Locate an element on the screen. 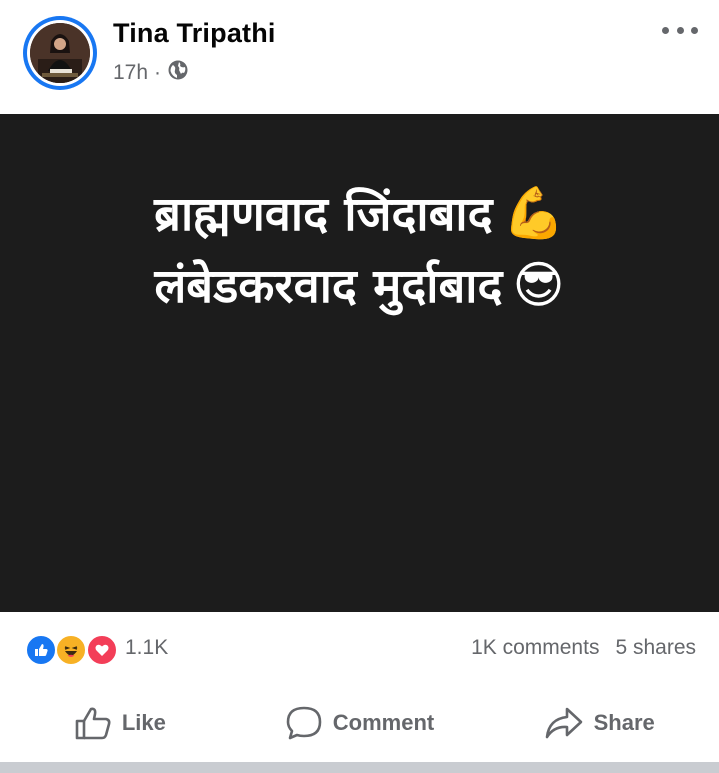 Image resolution: width=719 pixels, height=773 pixels. reactions-summary: 1.1K 1K comments 5 shares is located at coordinates (359, 648).